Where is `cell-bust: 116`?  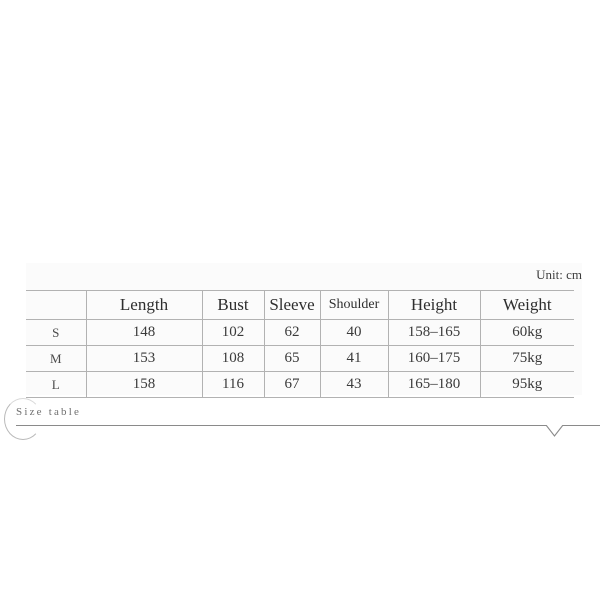
cell-bust: 116 is located at coordinates (233, 384).